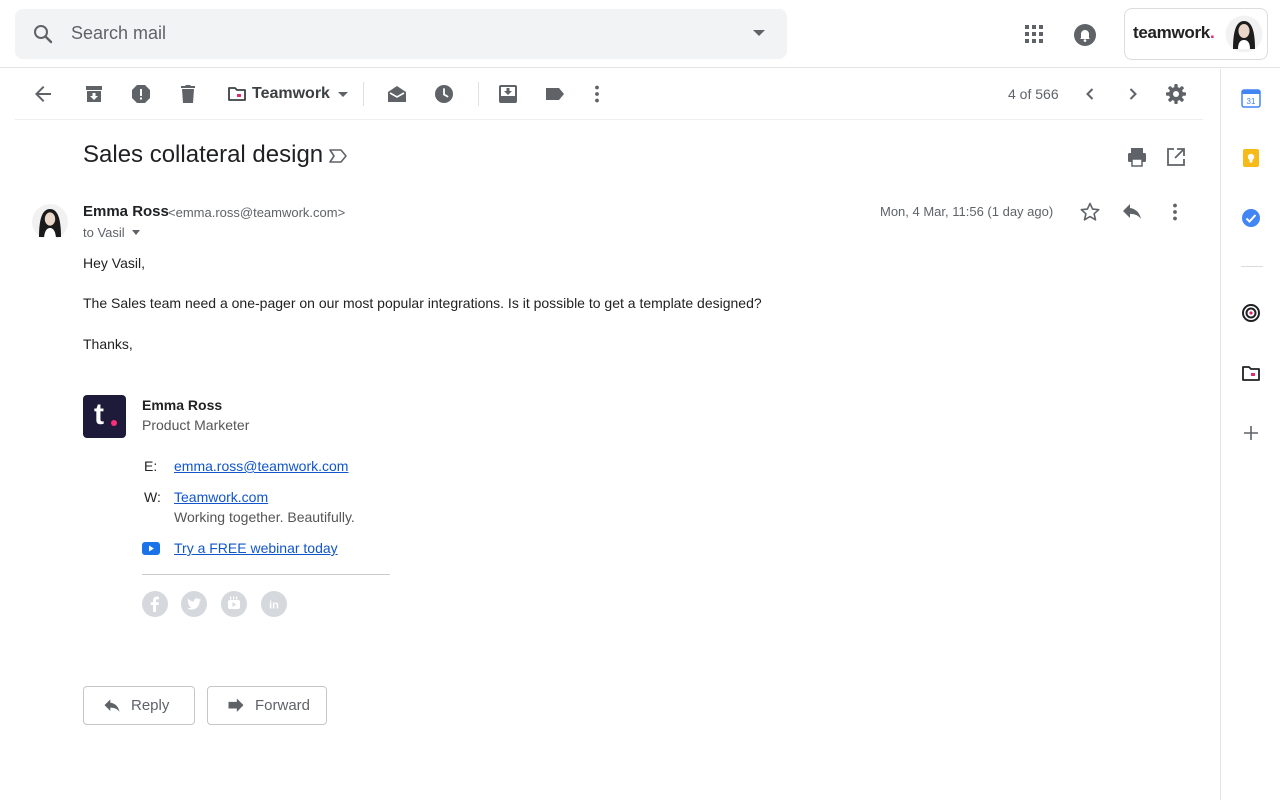 This screenshot has width=1280, height=800. What do you see at coordinates (236, 705) in the screenshot?
I see `forward-icon` at bounding box center [236, 705].